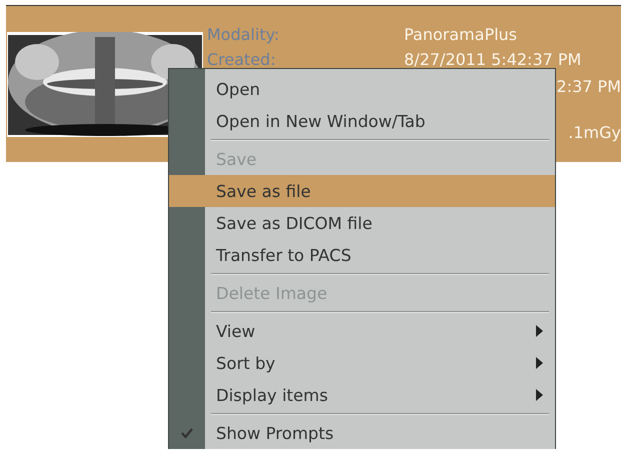  I want to click on field-label: Modality:, so click(243, 35).